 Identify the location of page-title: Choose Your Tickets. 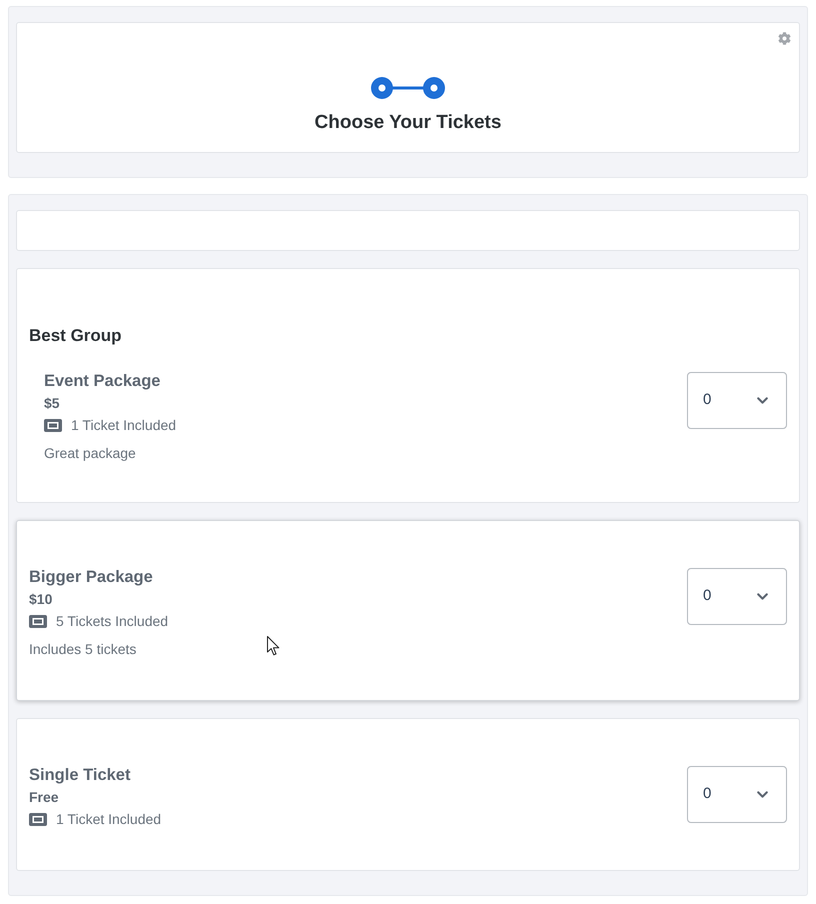
(408, 123).